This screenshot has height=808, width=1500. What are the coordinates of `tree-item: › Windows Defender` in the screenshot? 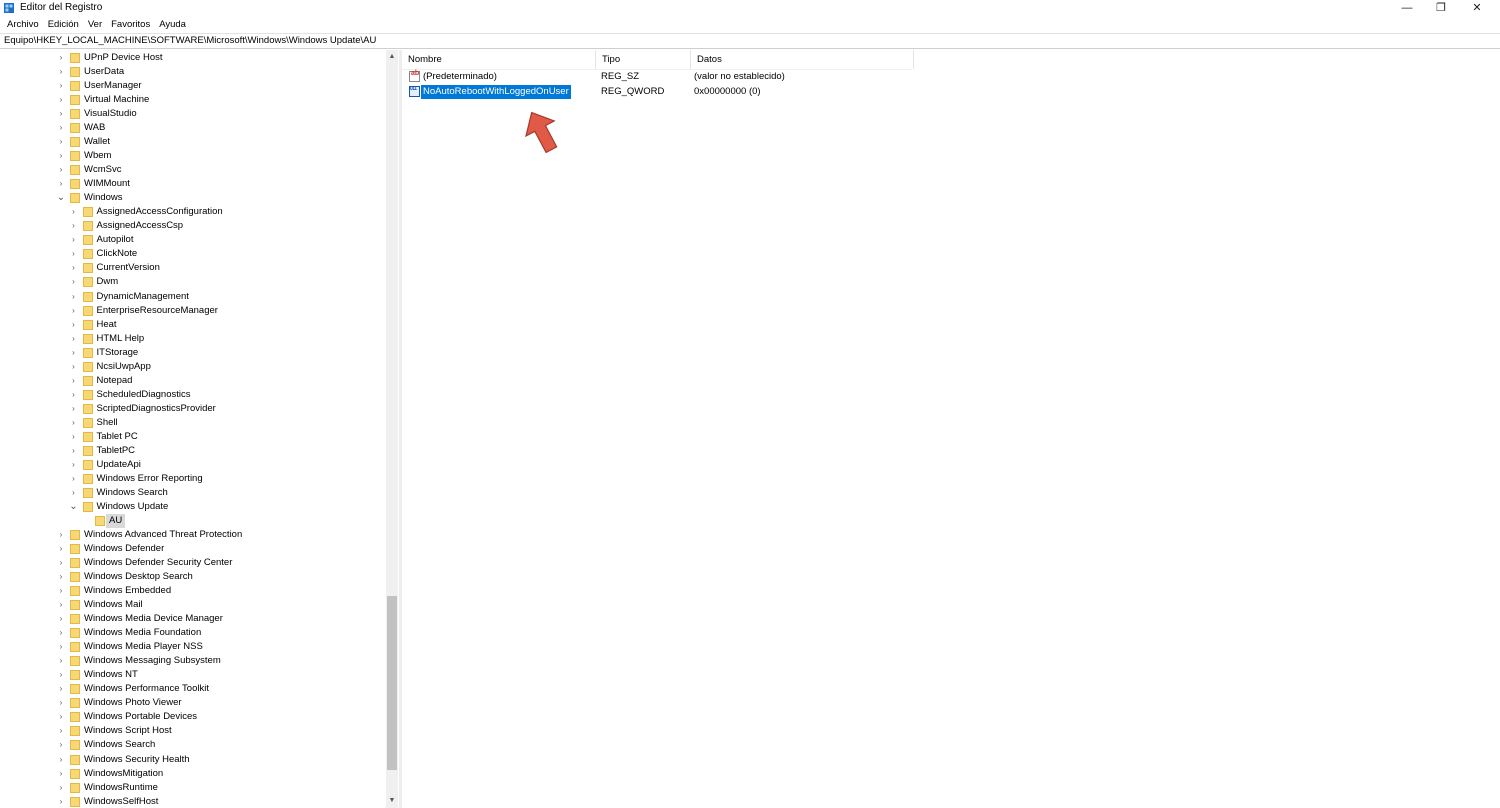 It's located at (194, 549).